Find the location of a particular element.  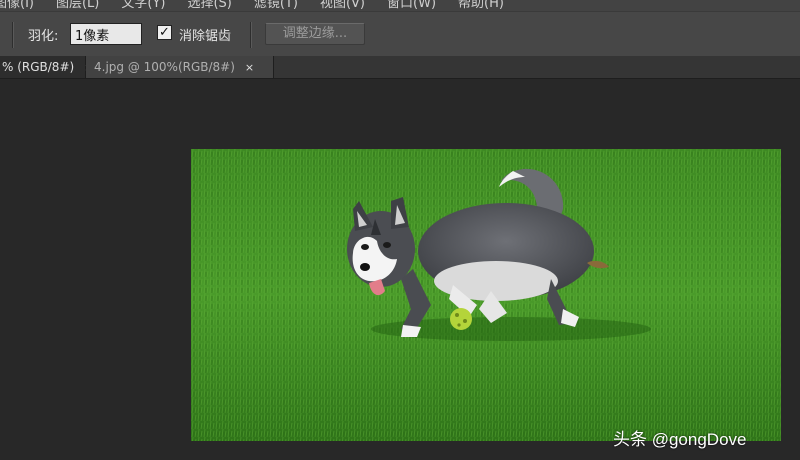

tab-document-2: 4.jpg @ 100%(RGB/8#) × is located at coordinates (180, 67).